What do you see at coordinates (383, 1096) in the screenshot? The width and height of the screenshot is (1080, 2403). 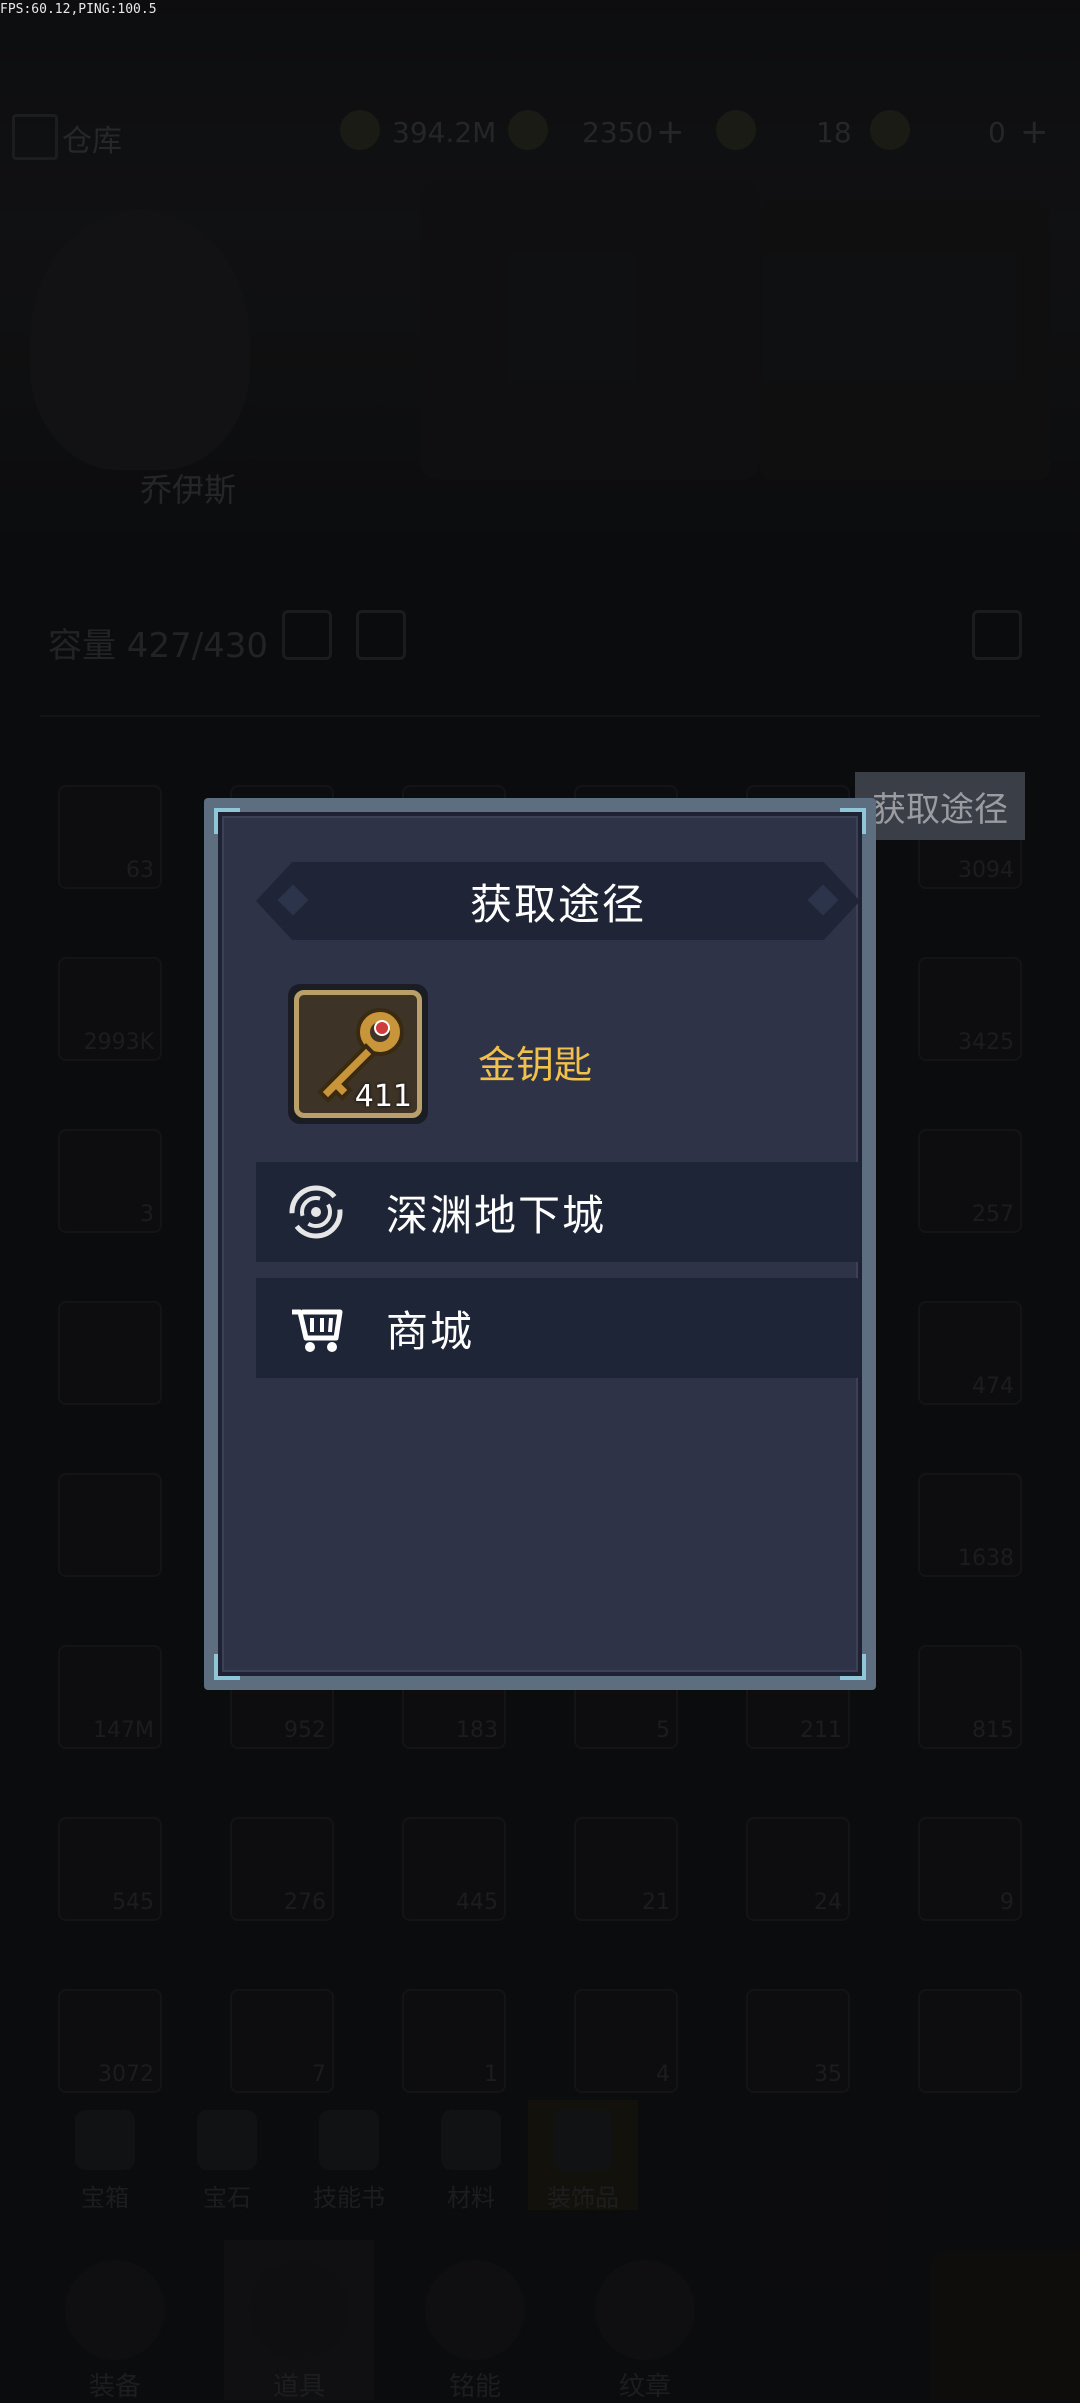 I see `item-count: 411` at bounding box center [383, 1096].